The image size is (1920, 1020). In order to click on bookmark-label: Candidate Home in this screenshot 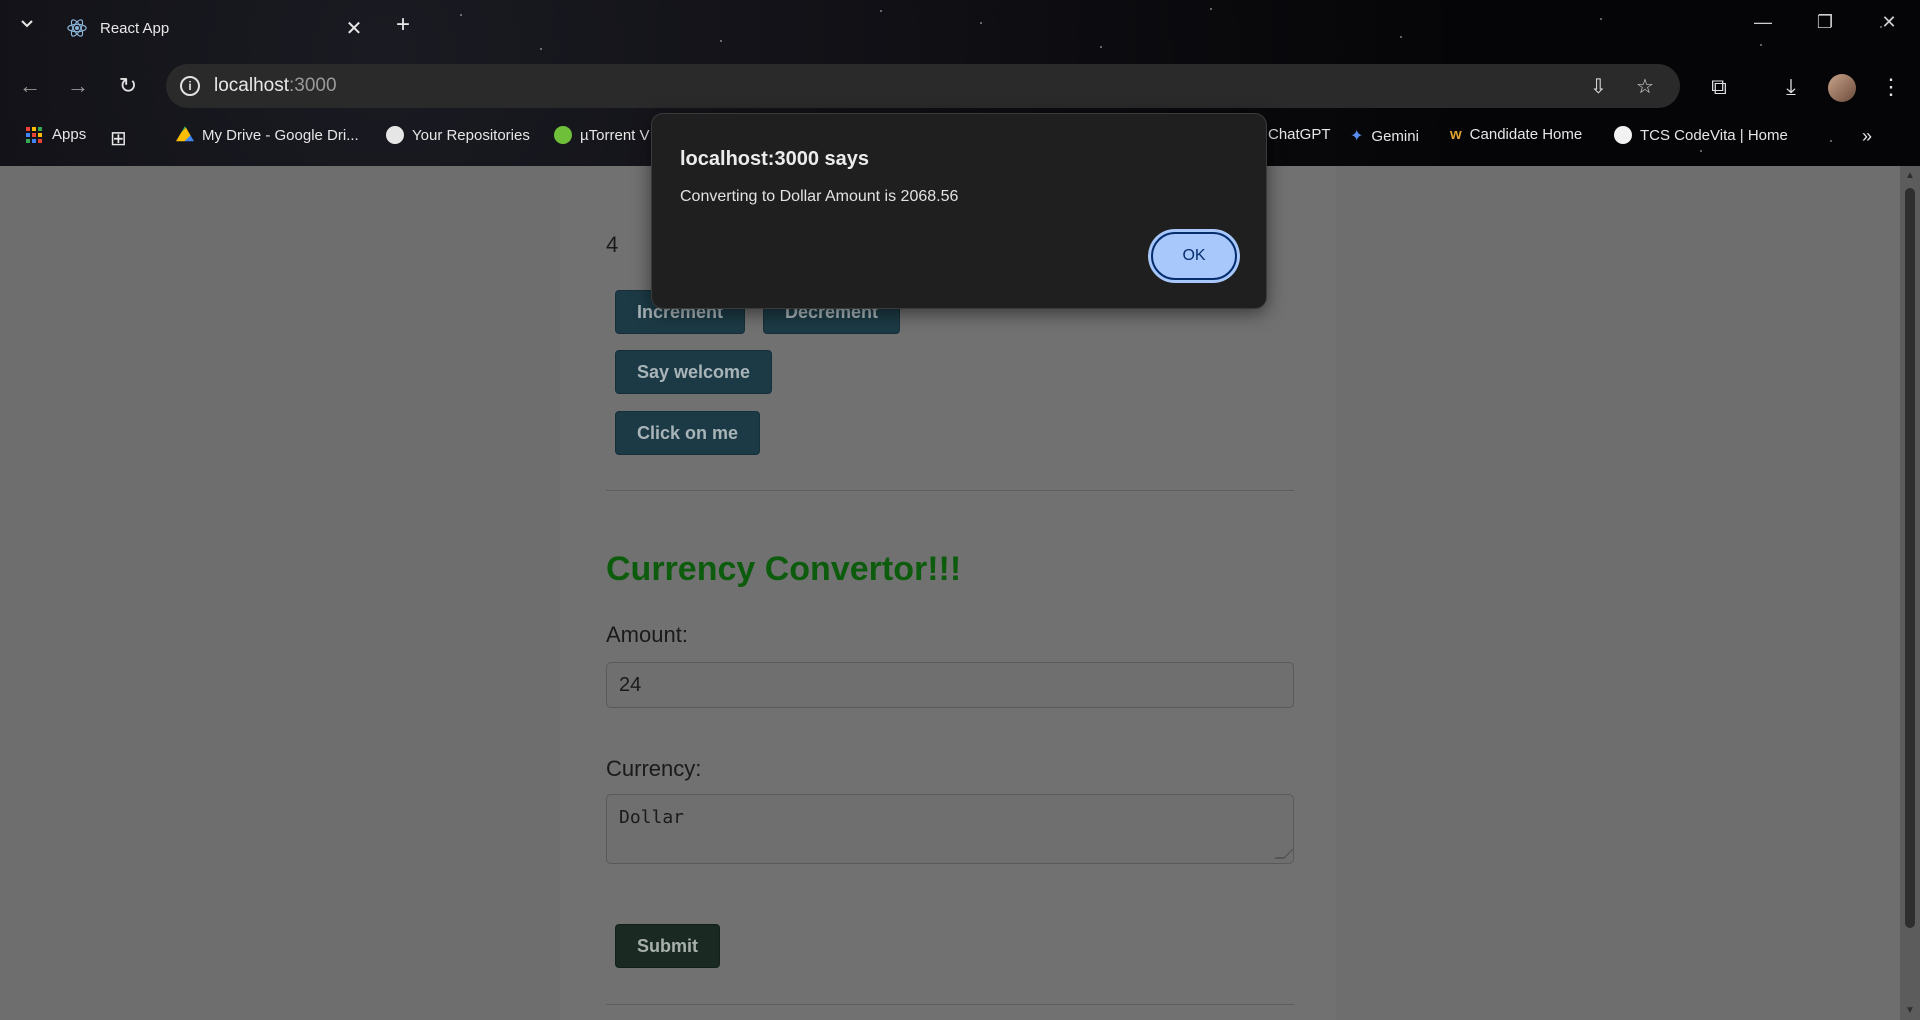, I will do `click(1526, 134)`.